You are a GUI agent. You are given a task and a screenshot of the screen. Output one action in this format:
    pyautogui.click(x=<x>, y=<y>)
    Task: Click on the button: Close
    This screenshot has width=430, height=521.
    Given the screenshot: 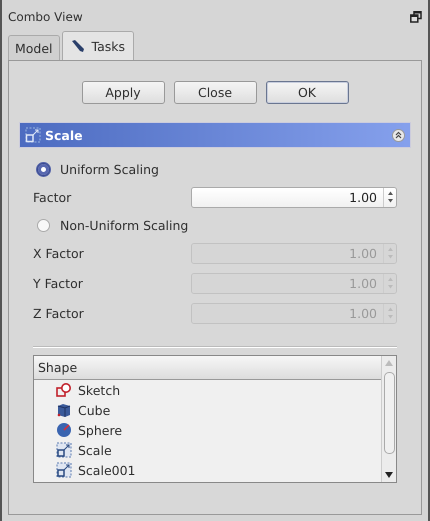 What is the action you would take?
    pyautogui.click(x=215, y=92)
    